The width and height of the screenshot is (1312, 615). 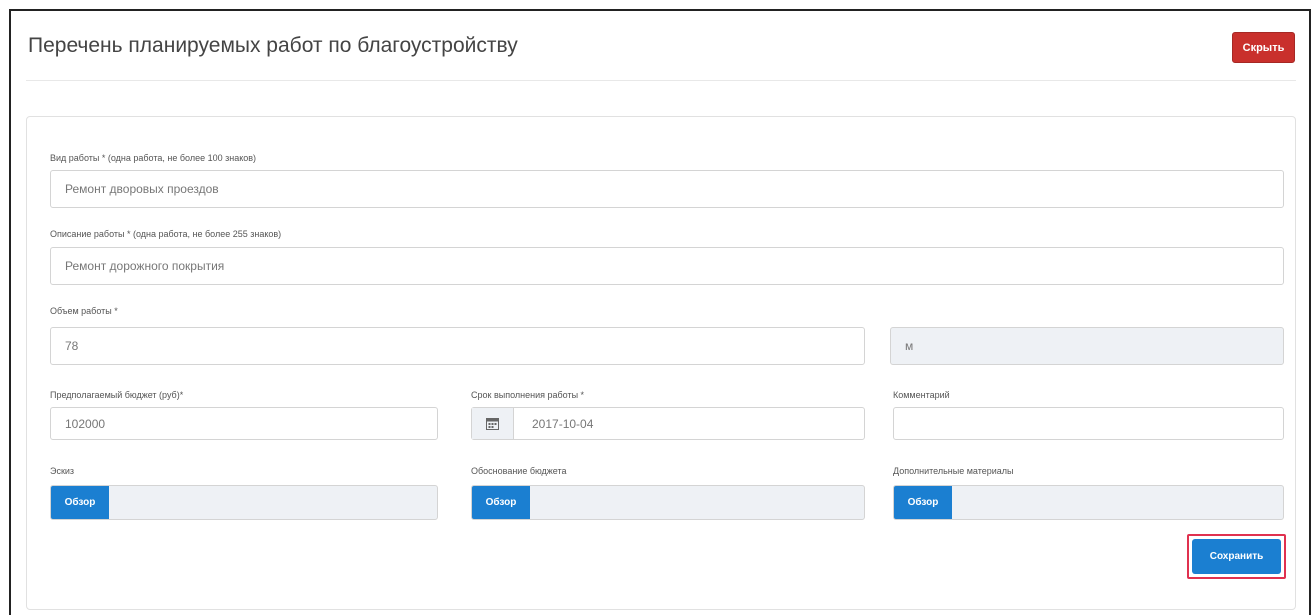 What do you see at coordinates (668, 502) in the screenshot?
I see `budget-justification-file-field: Обзор` at bounding box center [668, 502].